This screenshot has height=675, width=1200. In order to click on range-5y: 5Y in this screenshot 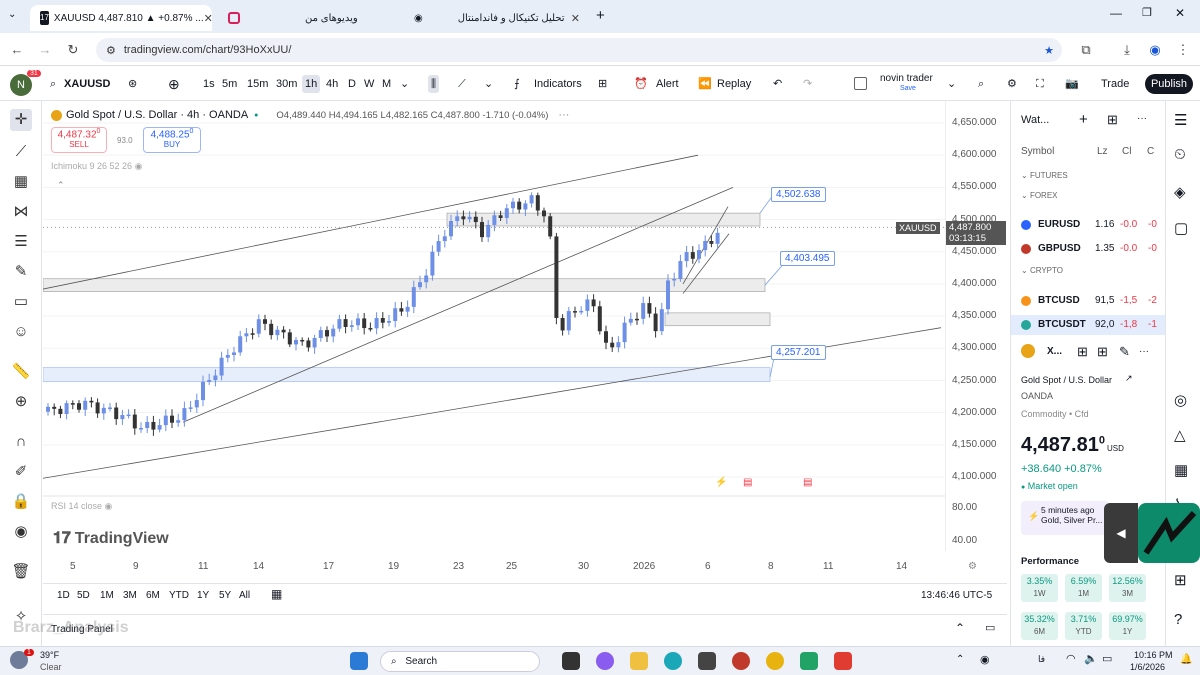, I will do `click(225, 595)`.